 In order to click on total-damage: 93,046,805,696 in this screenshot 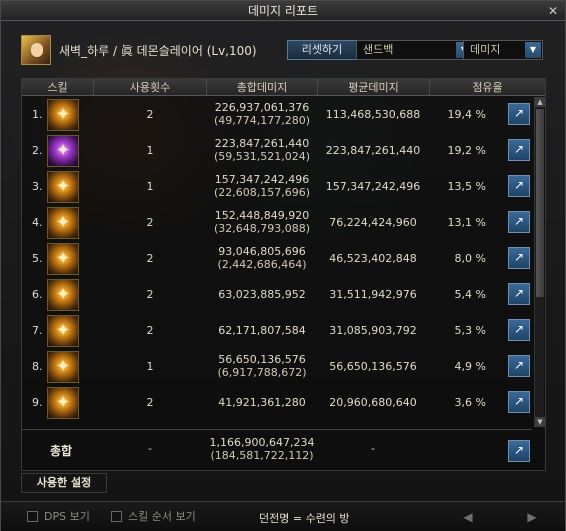, I will do `click(262, 251)`.